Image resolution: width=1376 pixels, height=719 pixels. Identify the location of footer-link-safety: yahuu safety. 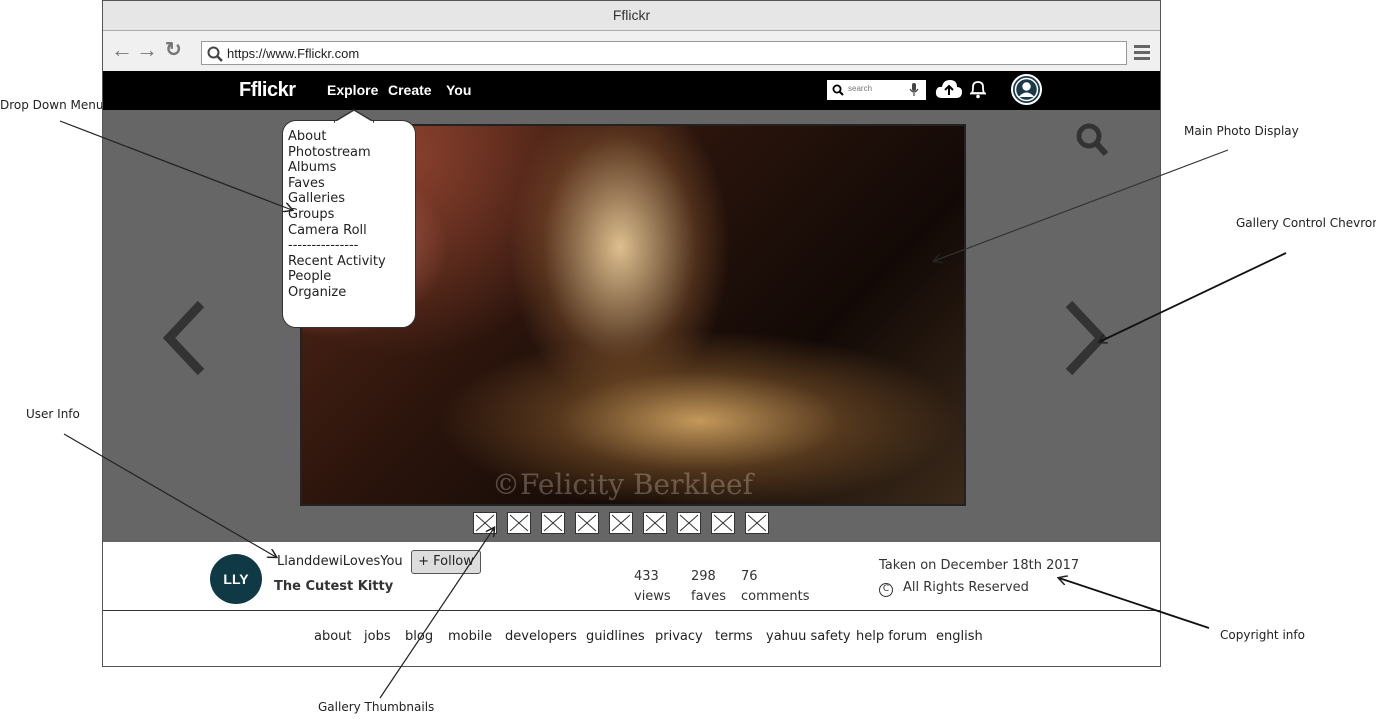
(808, 636).